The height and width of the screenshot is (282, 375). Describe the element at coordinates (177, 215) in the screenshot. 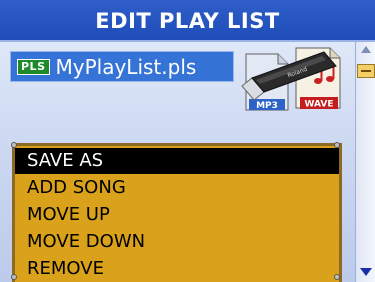

I see `menu-item-move-up: MOVE UP` at that location.